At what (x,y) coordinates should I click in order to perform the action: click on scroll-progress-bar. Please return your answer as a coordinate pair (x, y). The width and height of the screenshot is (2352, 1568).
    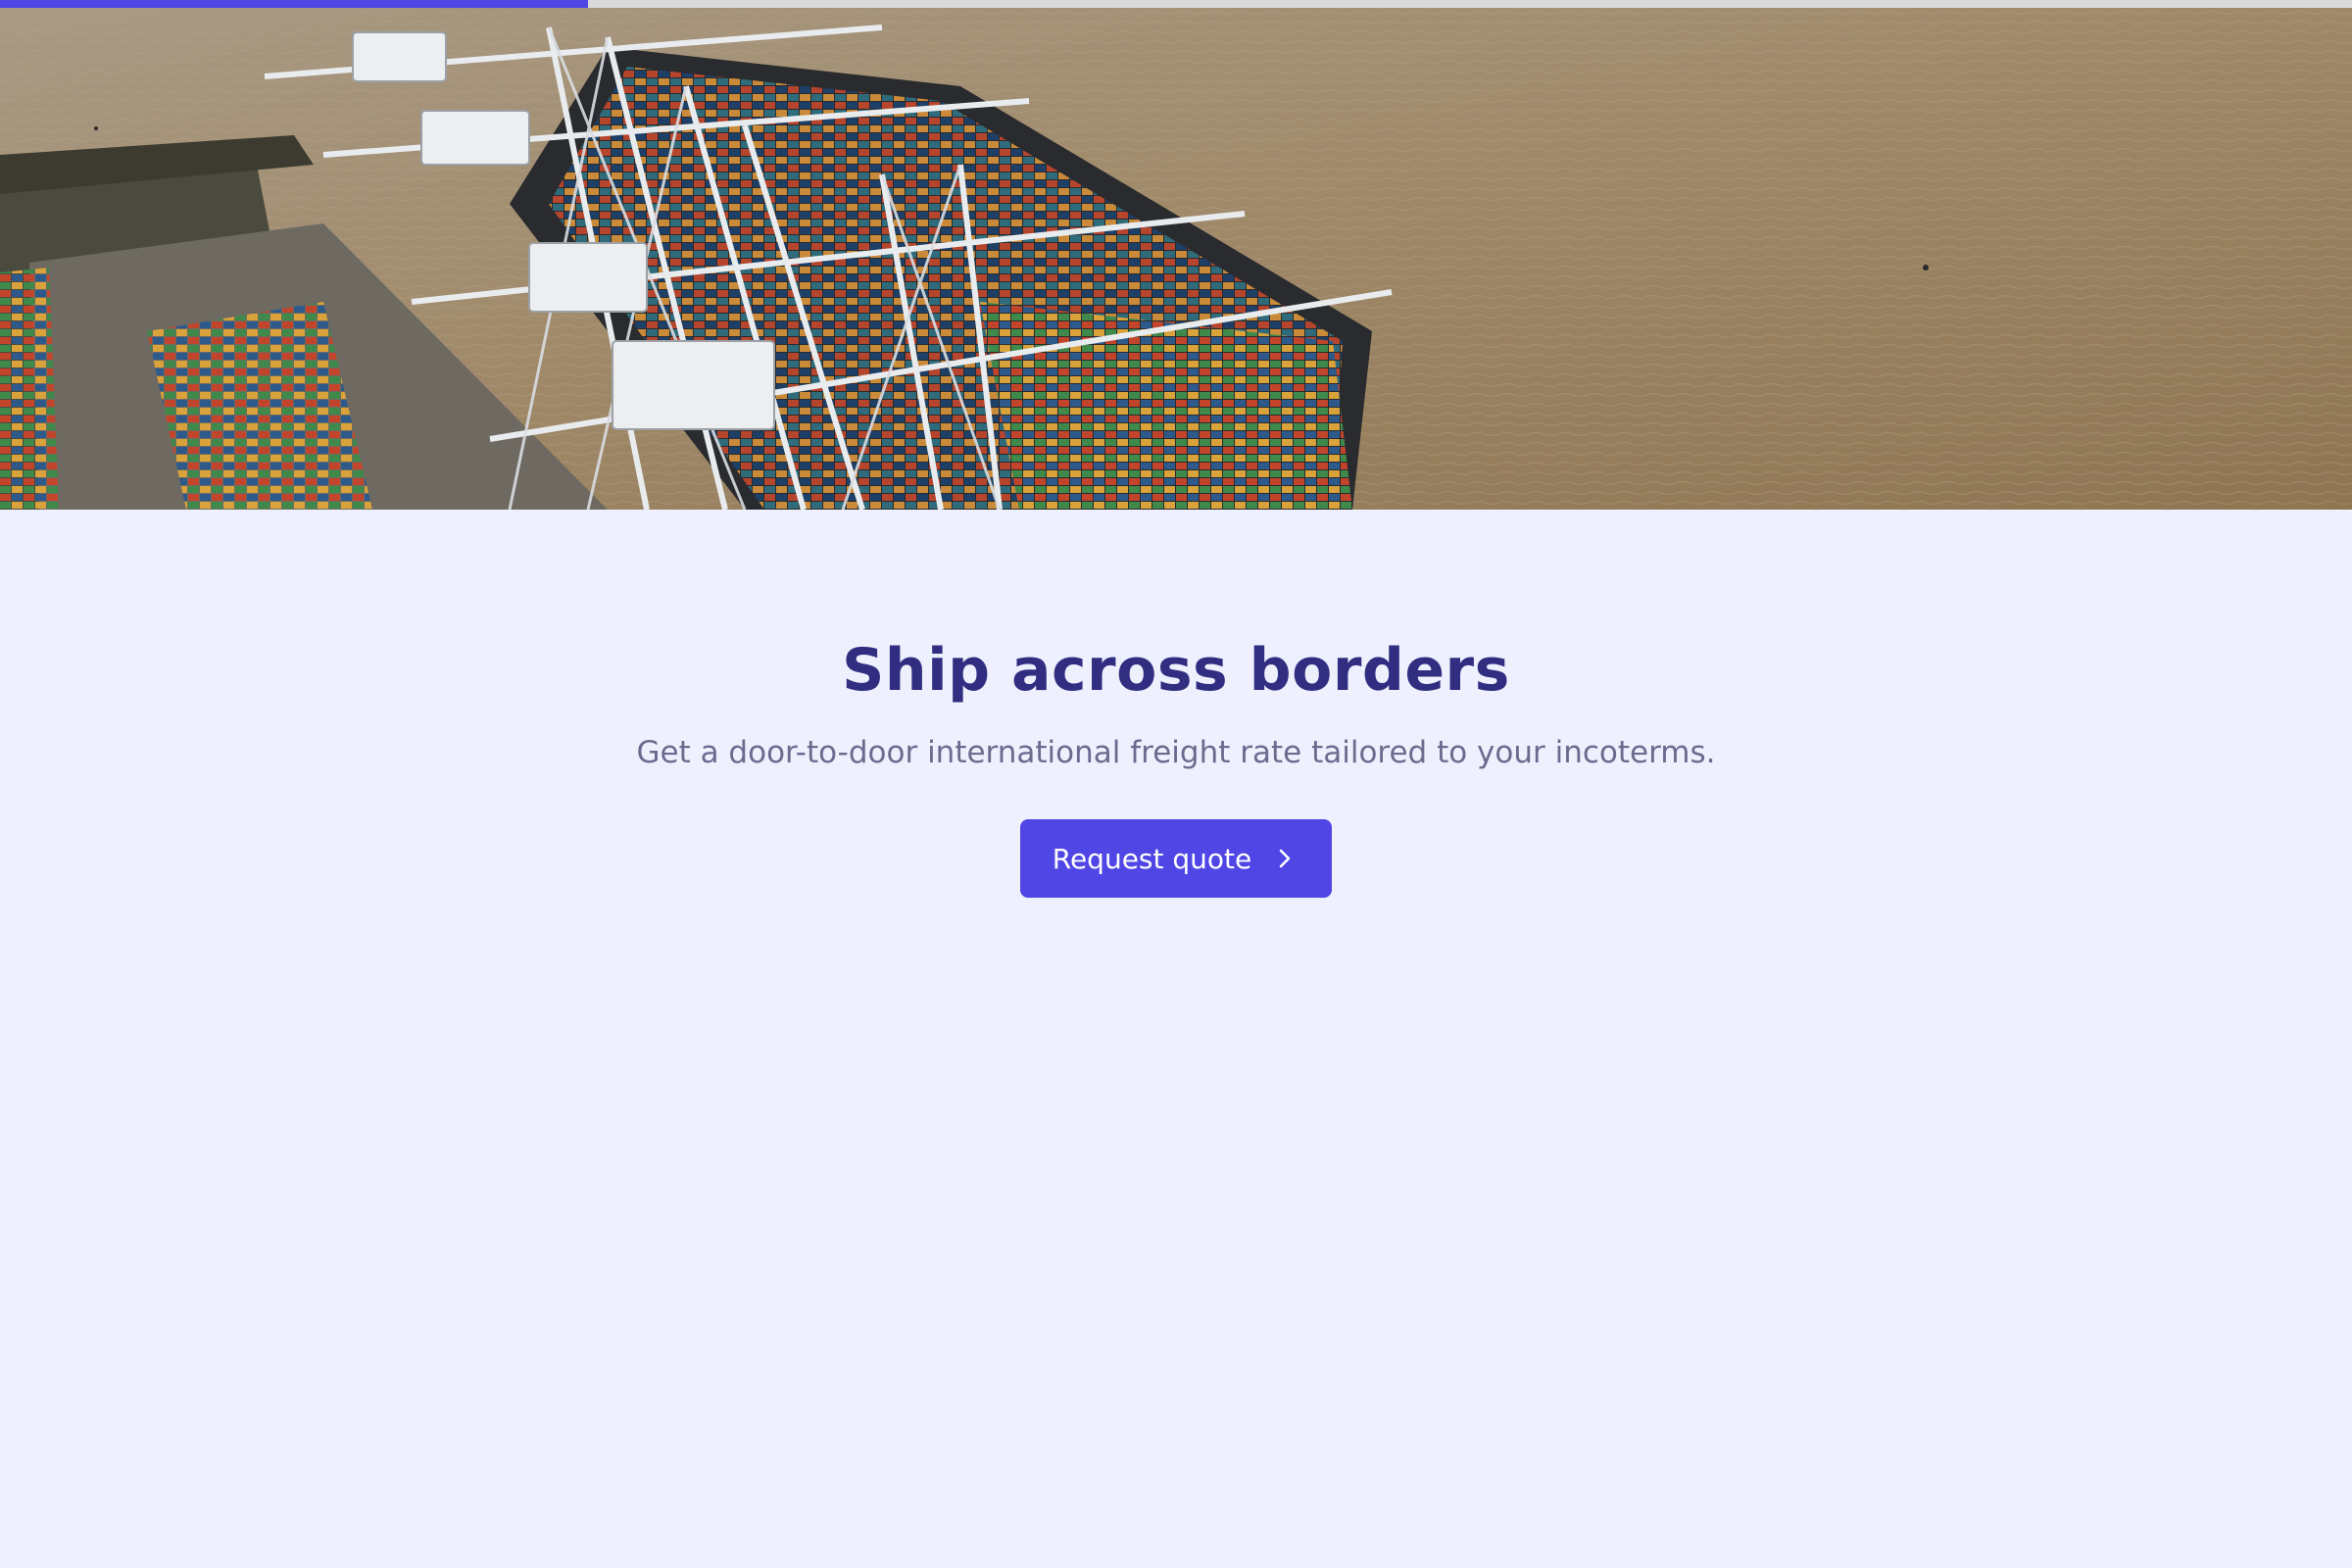
    Looking at the image, I should click on (1176, 4).